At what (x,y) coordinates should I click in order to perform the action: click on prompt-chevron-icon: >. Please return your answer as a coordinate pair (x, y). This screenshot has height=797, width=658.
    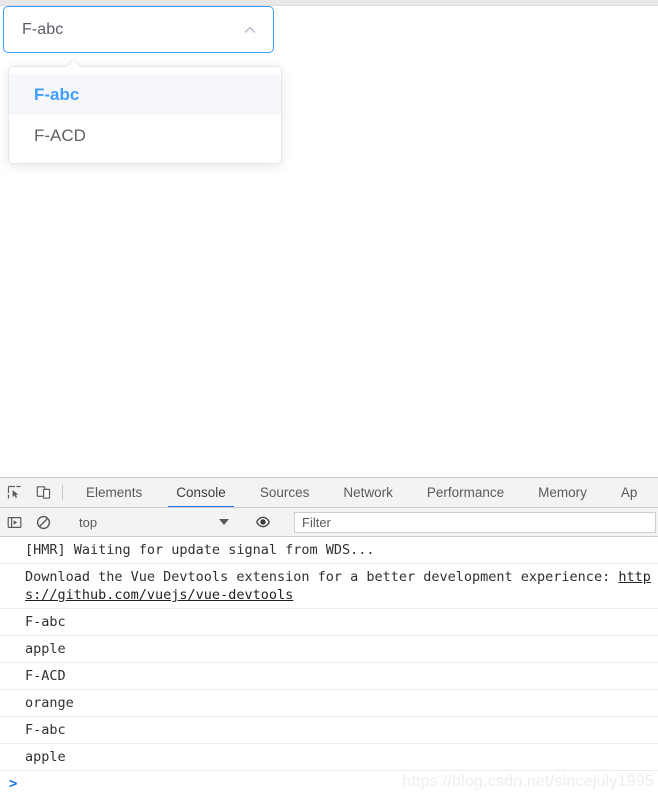
    Looking at the image, I should click on (13, 784).